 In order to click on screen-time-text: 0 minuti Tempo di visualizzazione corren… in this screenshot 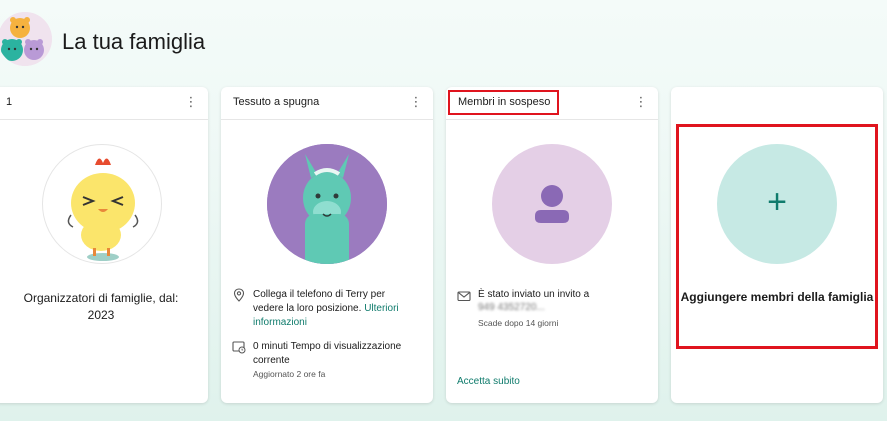, I will do `click(327, 353)`.